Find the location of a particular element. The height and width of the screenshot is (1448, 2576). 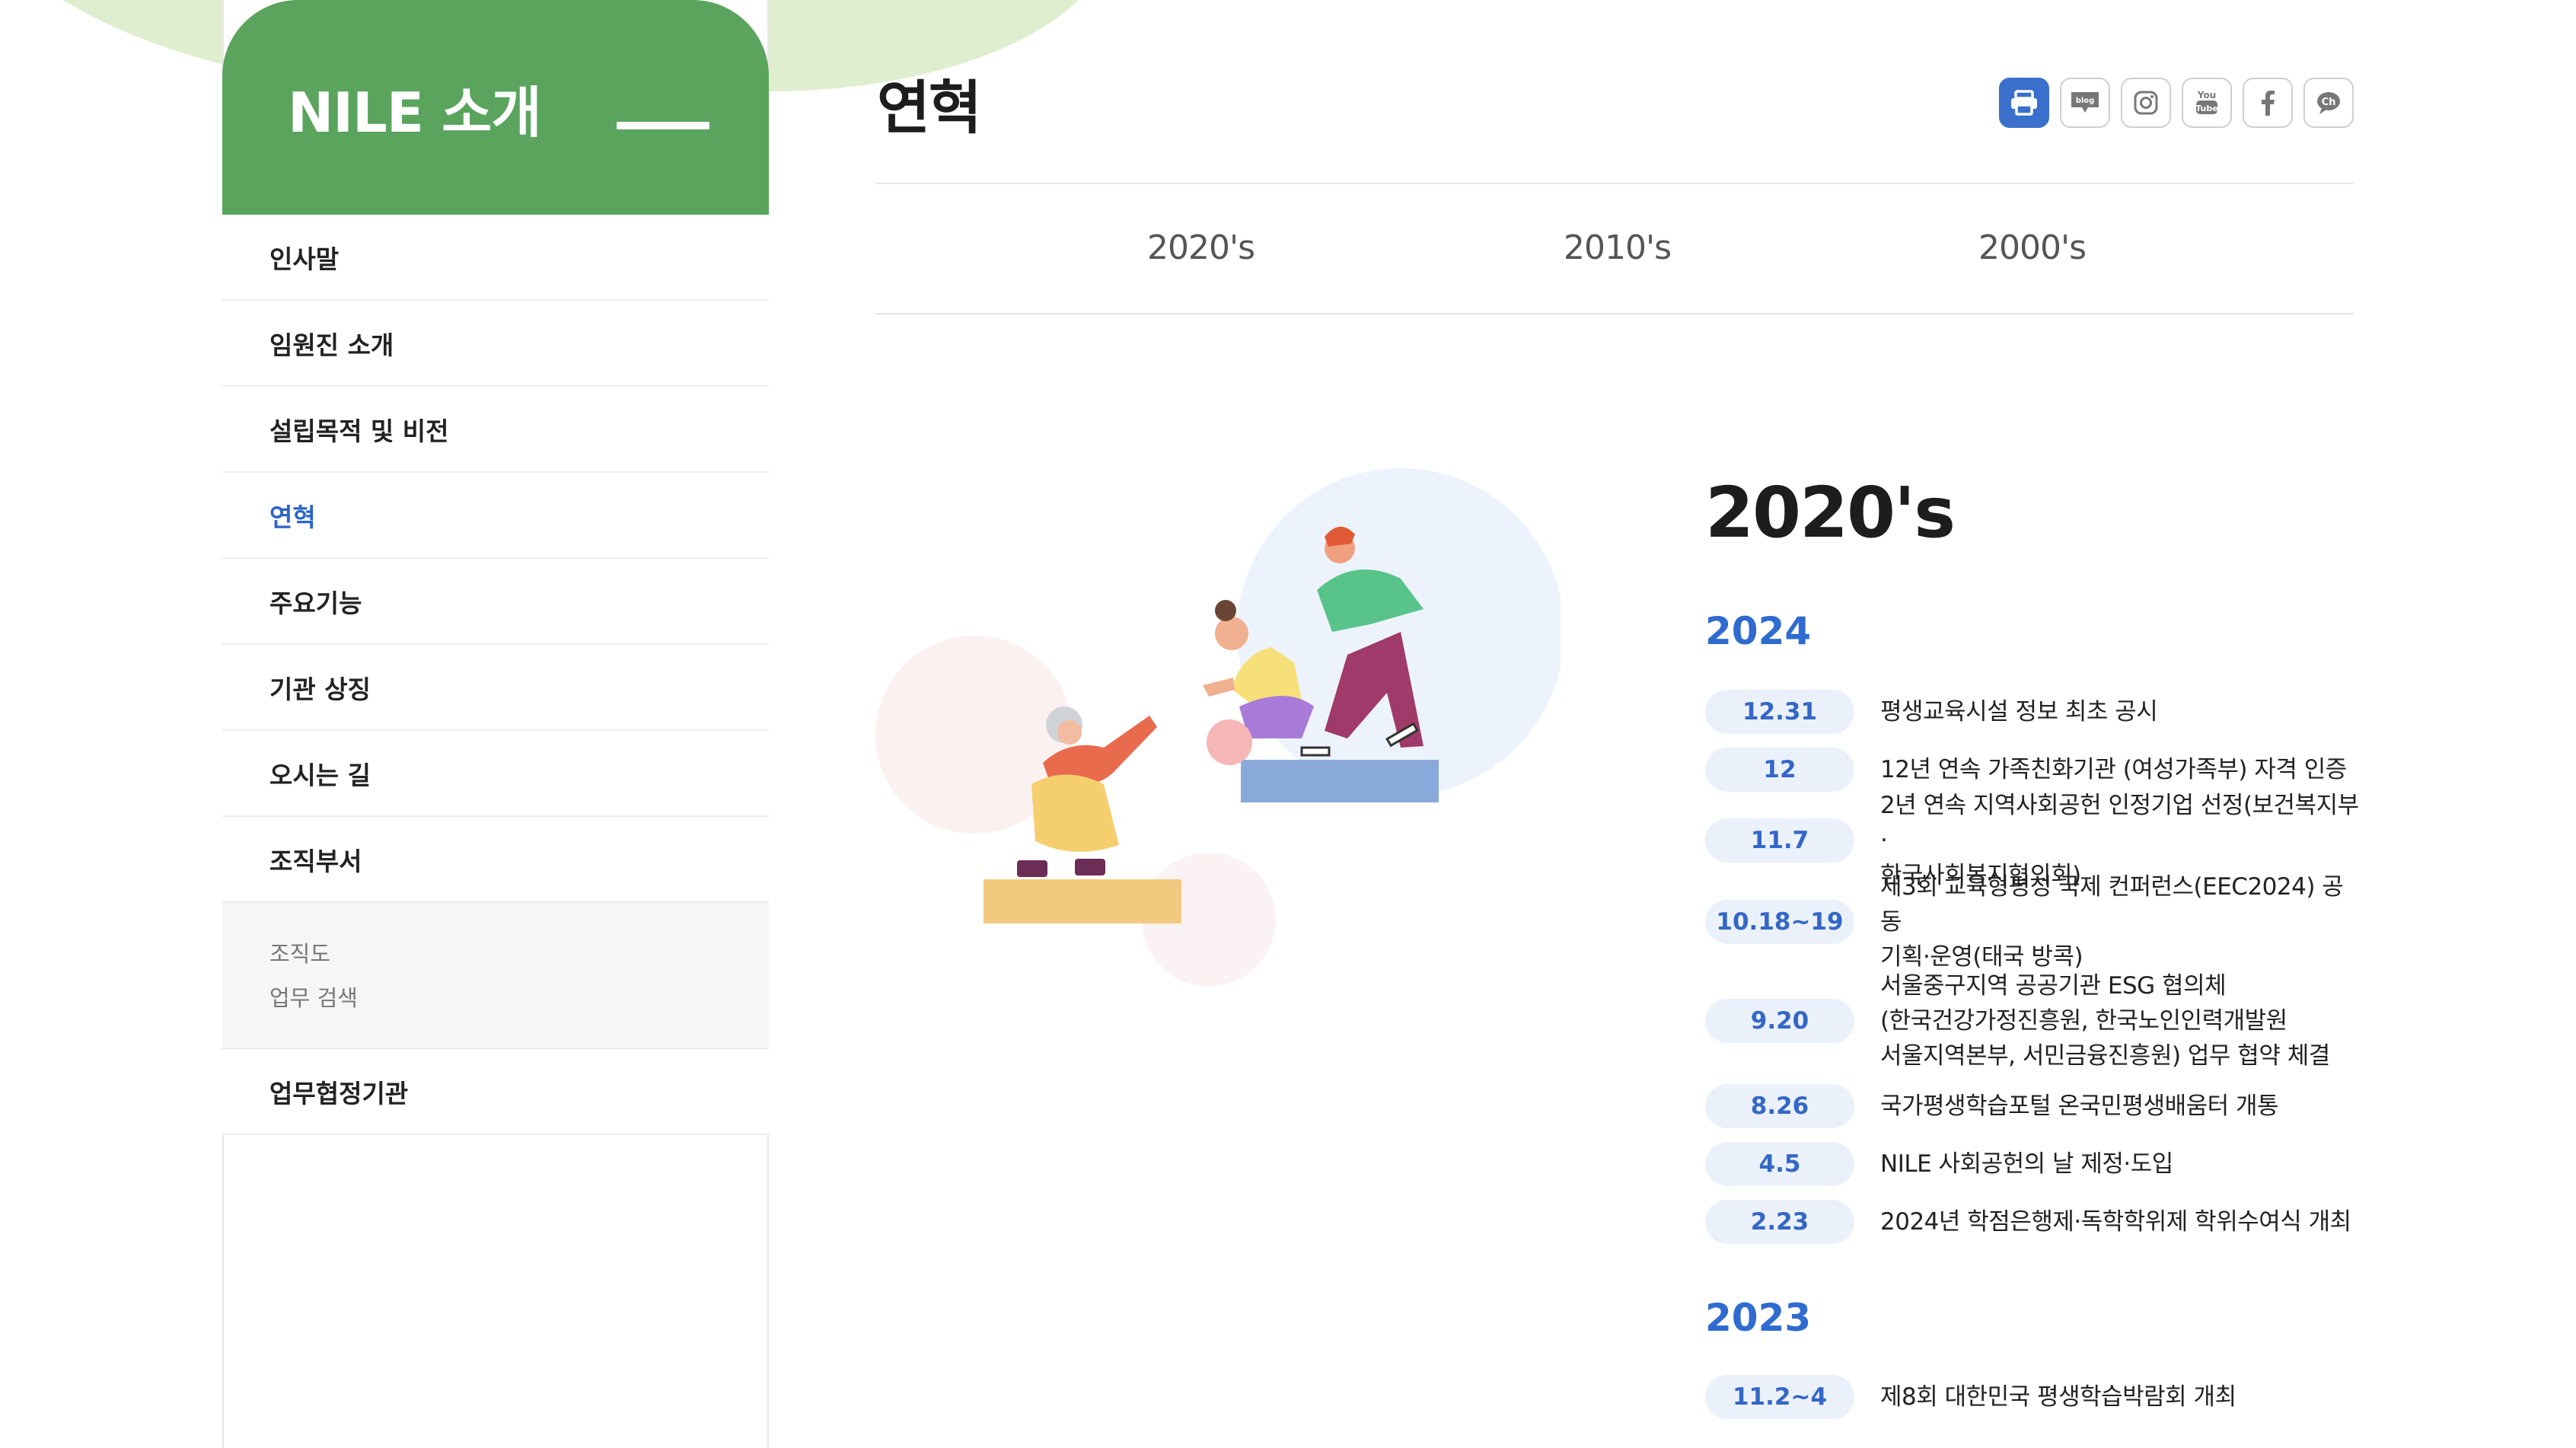

event-date: 12.31 is located at coordinates (1780, 712).